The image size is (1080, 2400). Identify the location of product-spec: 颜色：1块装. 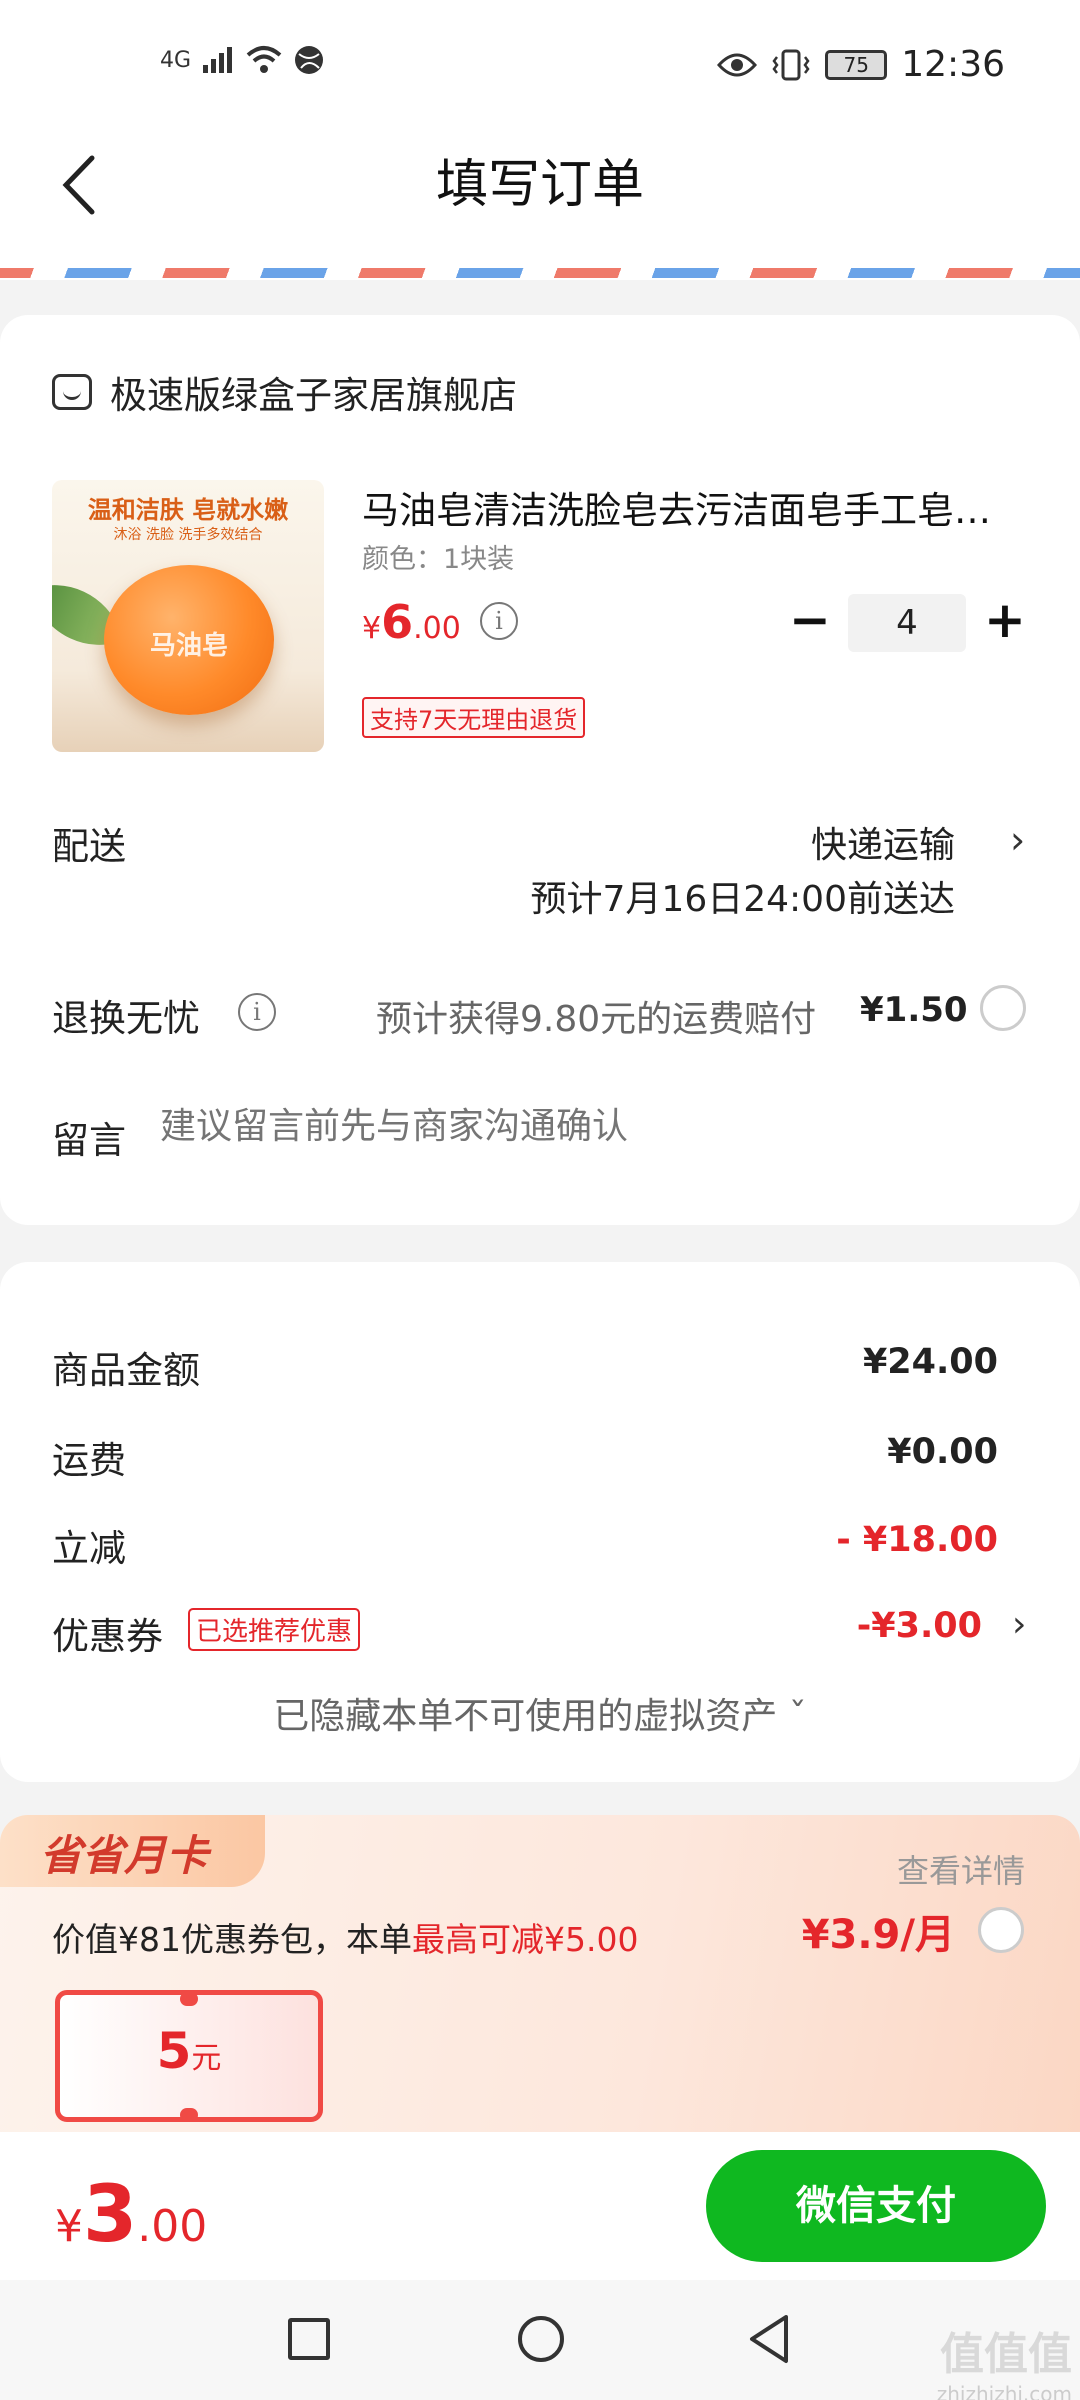
(438, 559).